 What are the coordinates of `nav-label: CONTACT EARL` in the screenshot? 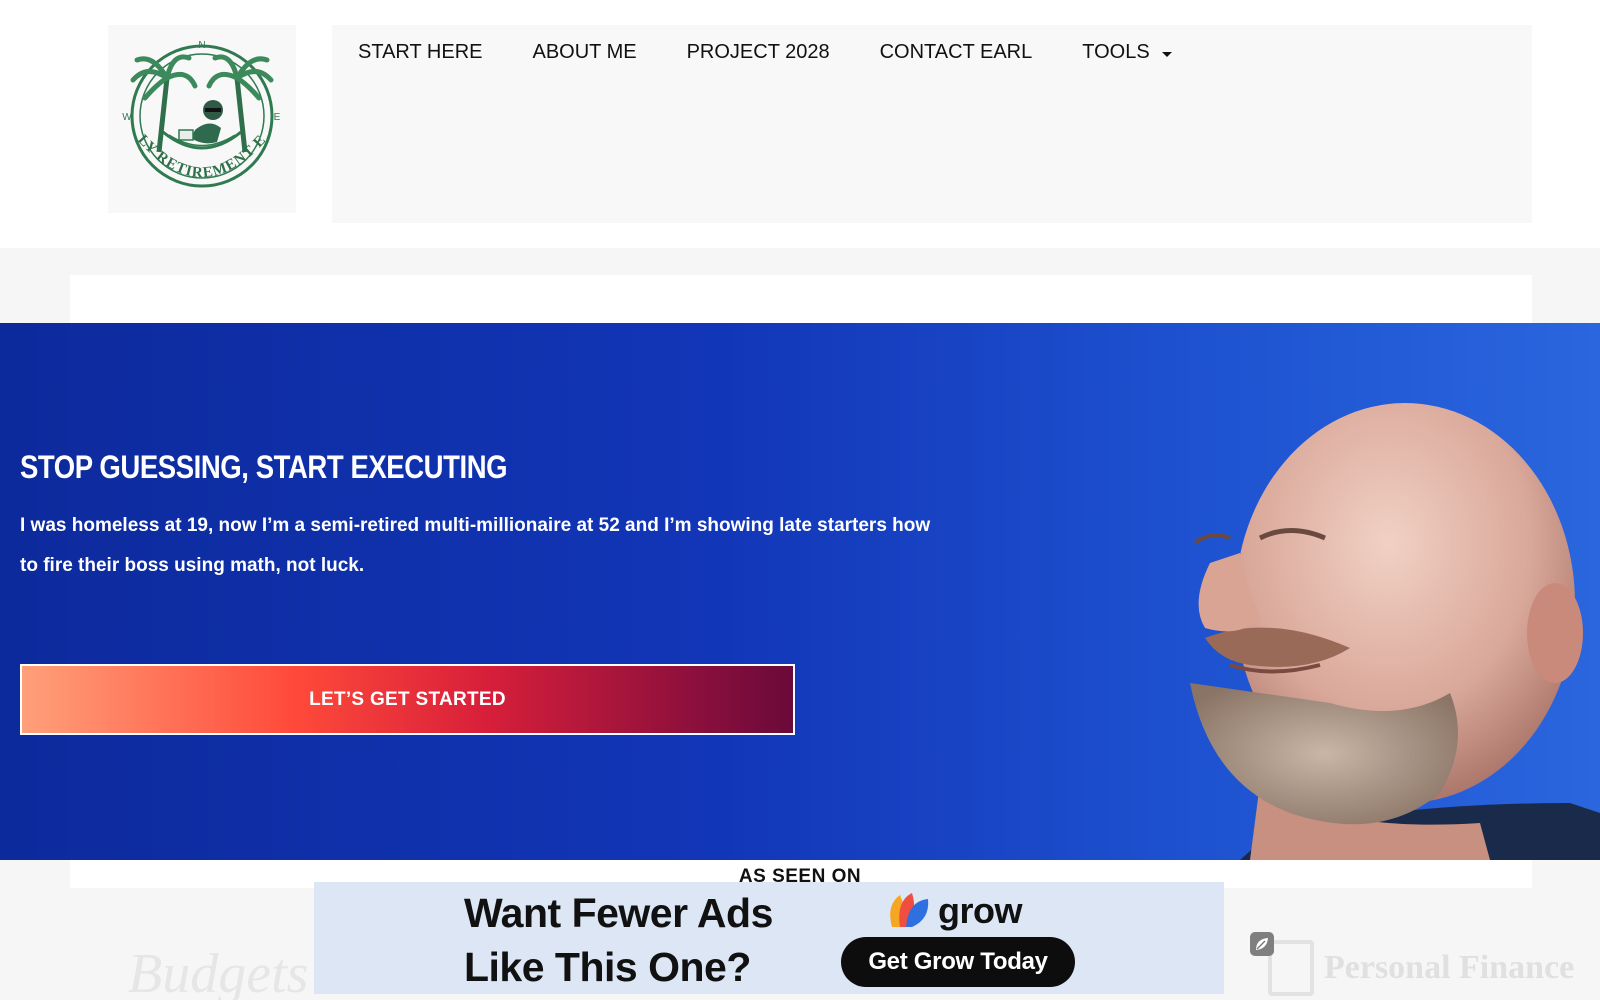 It's located at (956, 52).